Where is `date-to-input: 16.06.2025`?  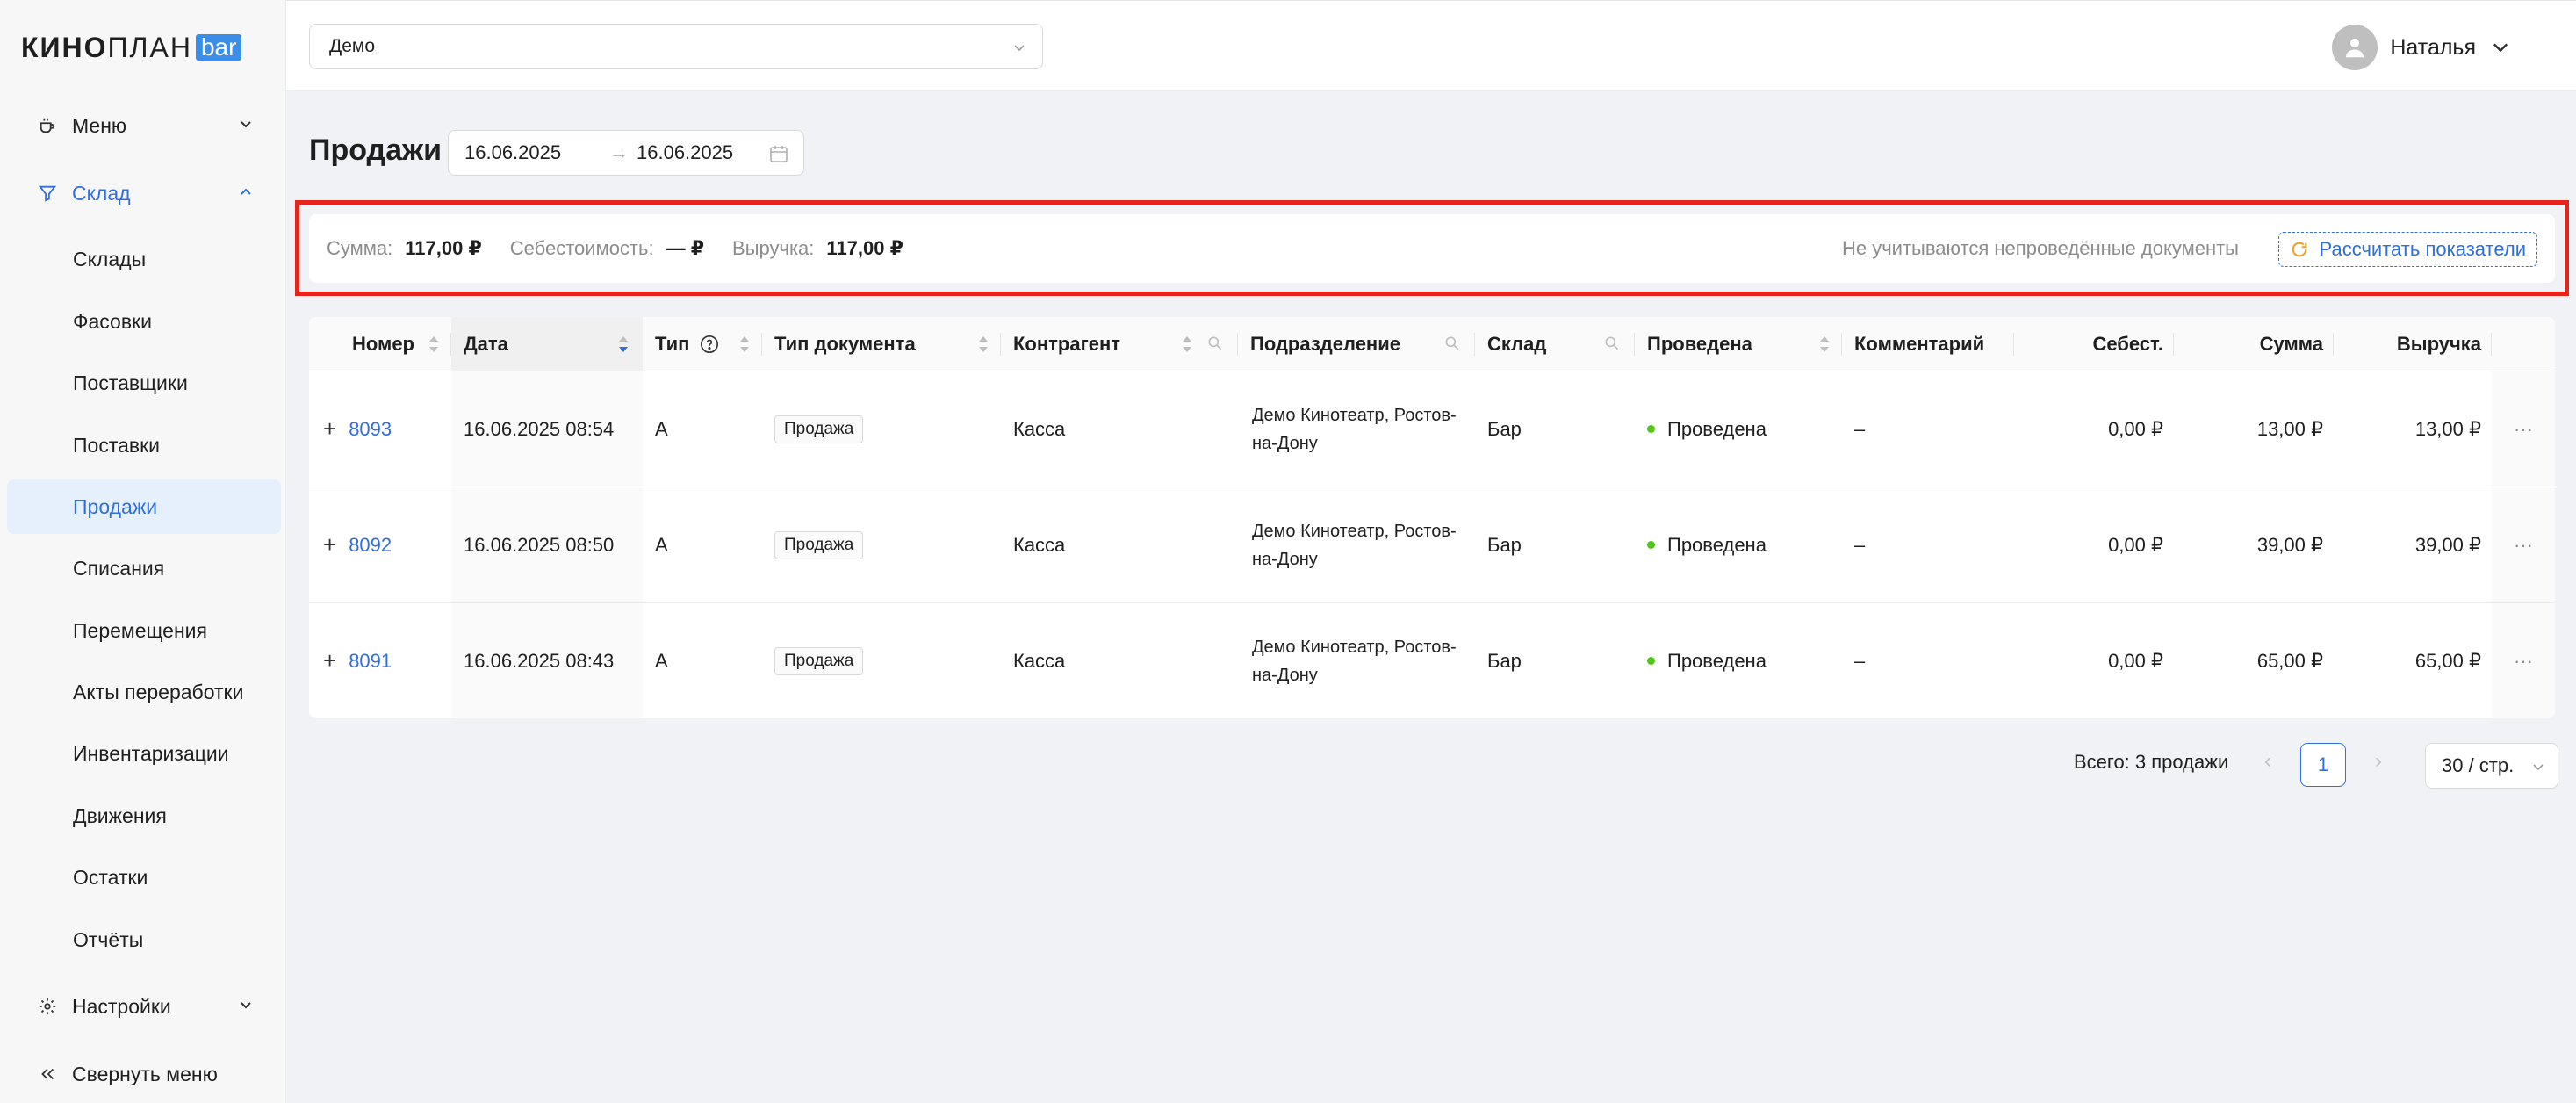 date-to-input: 16.06.2025 is located at coordinates (702, 152).